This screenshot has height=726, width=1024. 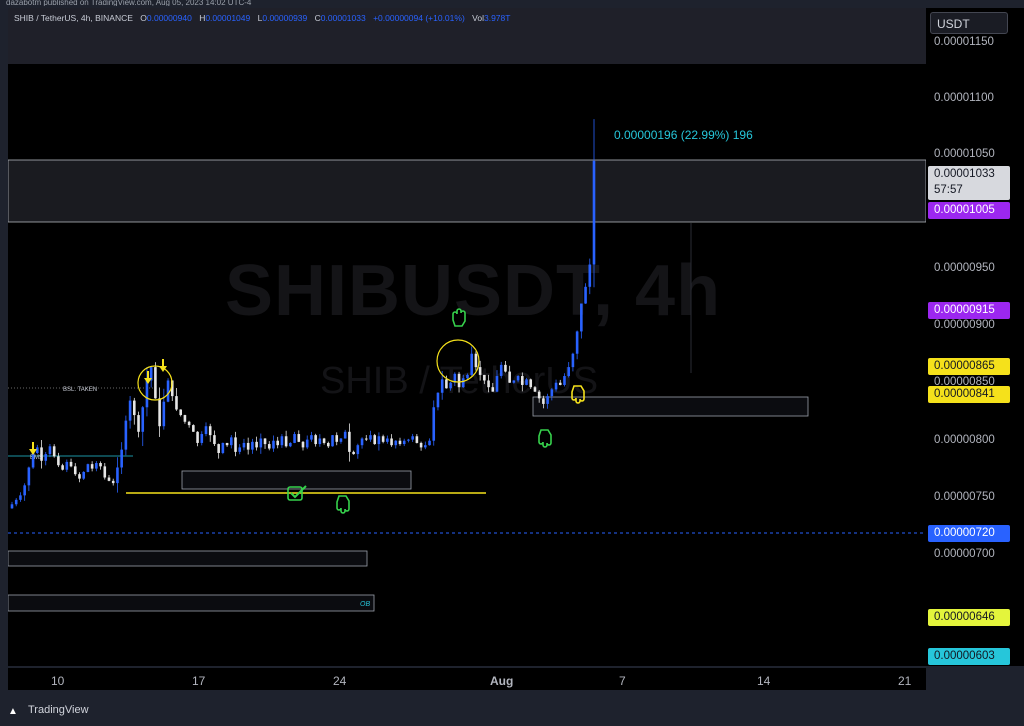 What do you see at coordinates (58, 710) in the screenshot?
I see `tradingview-brand: TradingView` at bounding box center [58, 710].